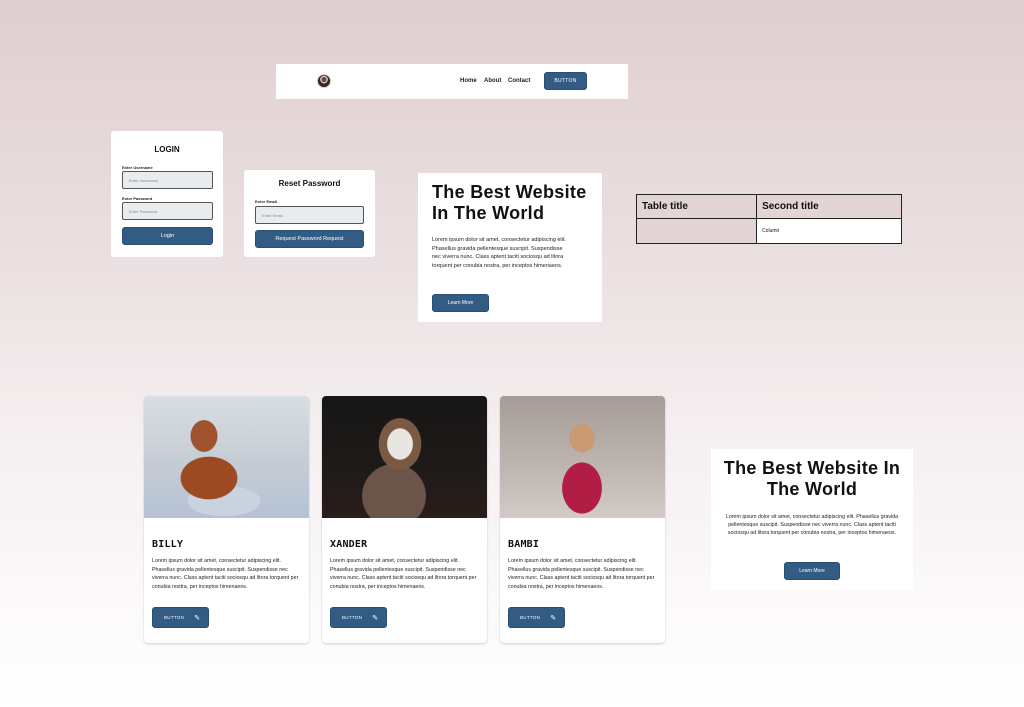 Image resolution: width=1024 pixels, height=707 pixels. I want to click on table-header-cell: Second title, so click(829, 206).